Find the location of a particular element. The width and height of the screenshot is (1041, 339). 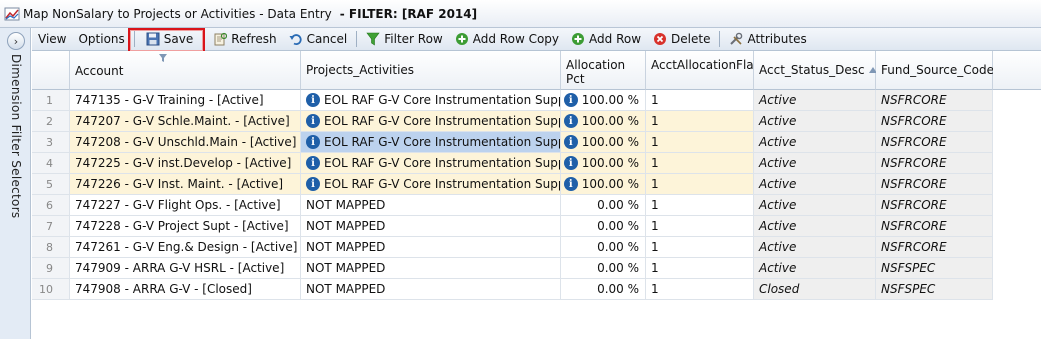

acct-status-desc-cell-text: Active is located at coordinates (778, 247).